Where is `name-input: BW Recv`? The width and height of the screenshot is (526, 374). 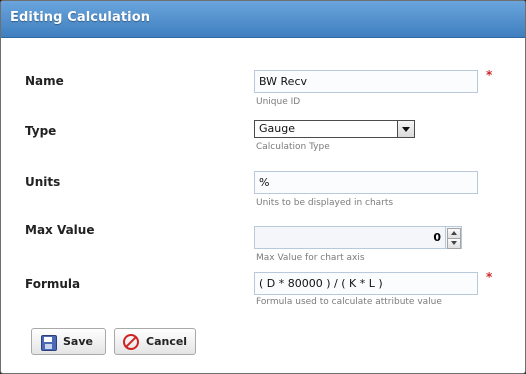 name-input: BW Recv is located at coordinates (366, 81).